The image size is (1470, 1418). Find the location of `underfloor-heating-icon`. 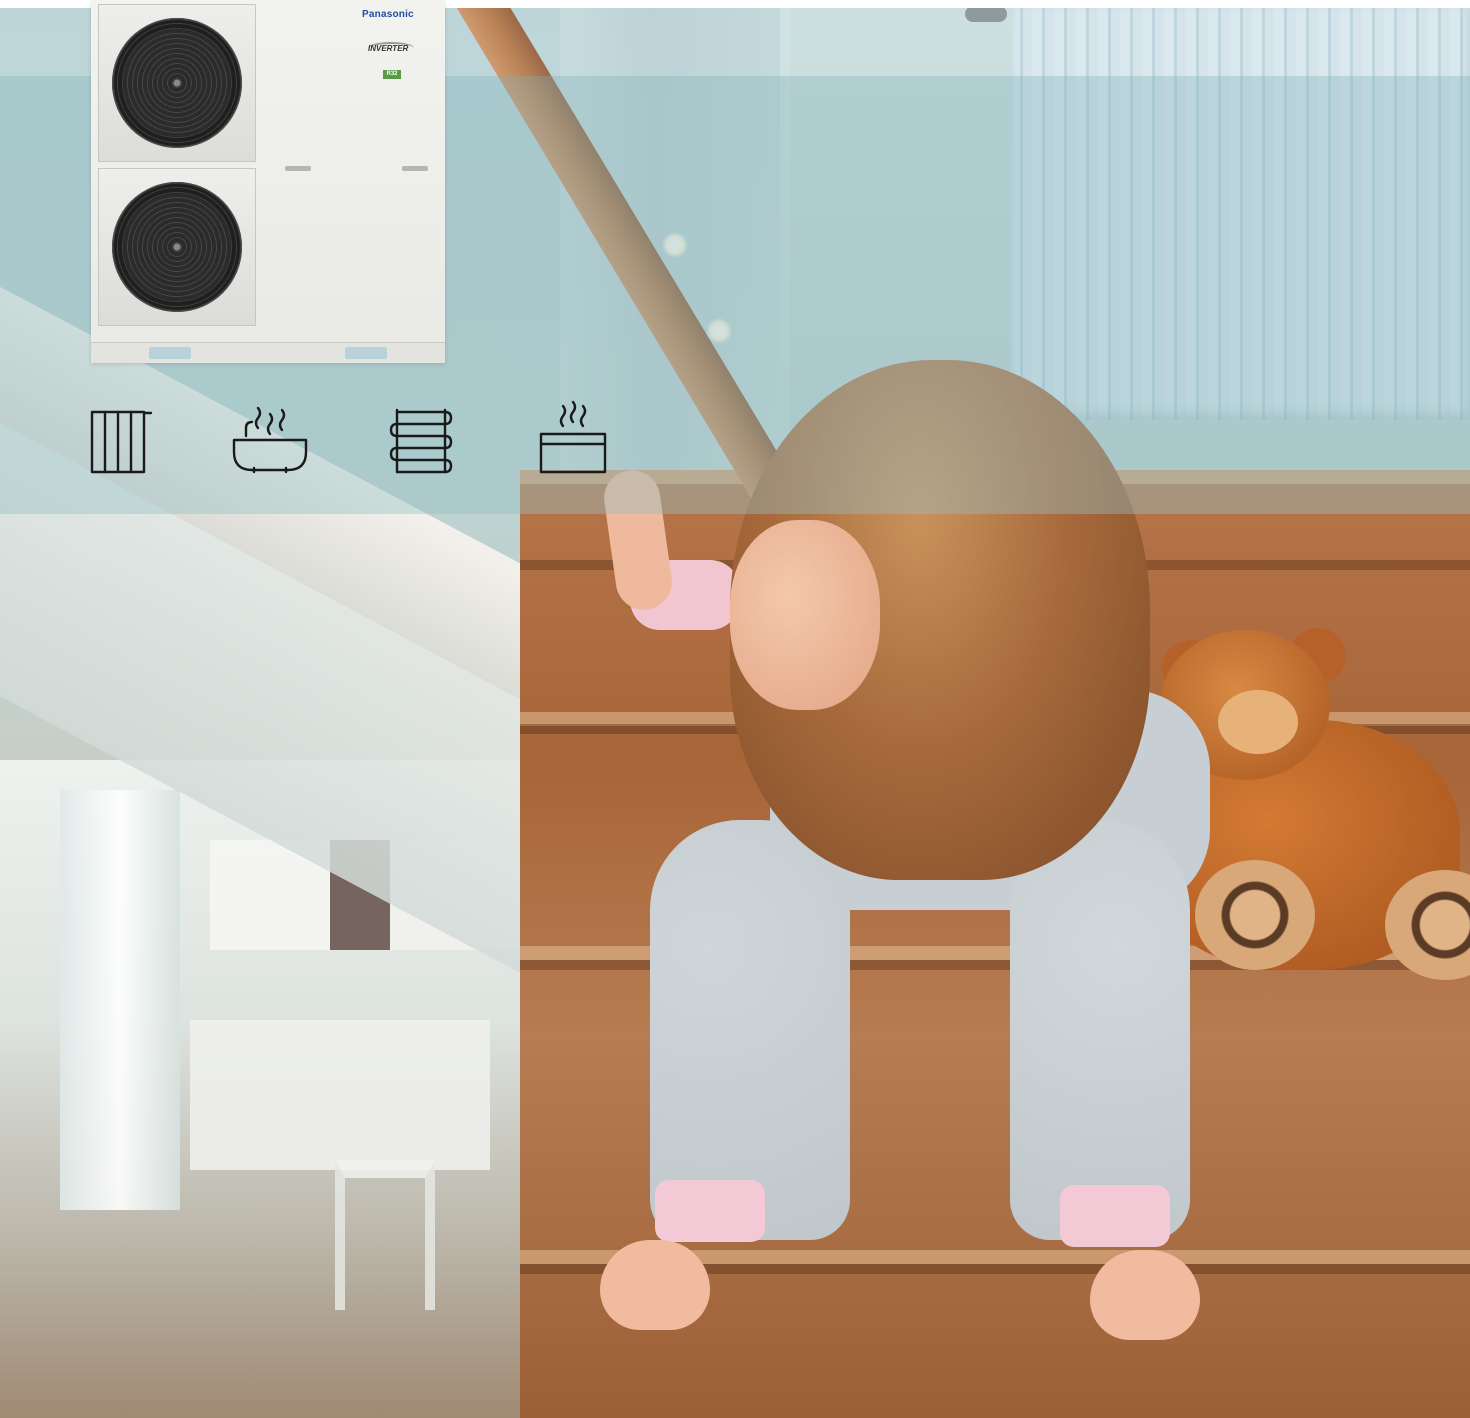

underfloor-heating-icon is located at coordinates (421, 440).